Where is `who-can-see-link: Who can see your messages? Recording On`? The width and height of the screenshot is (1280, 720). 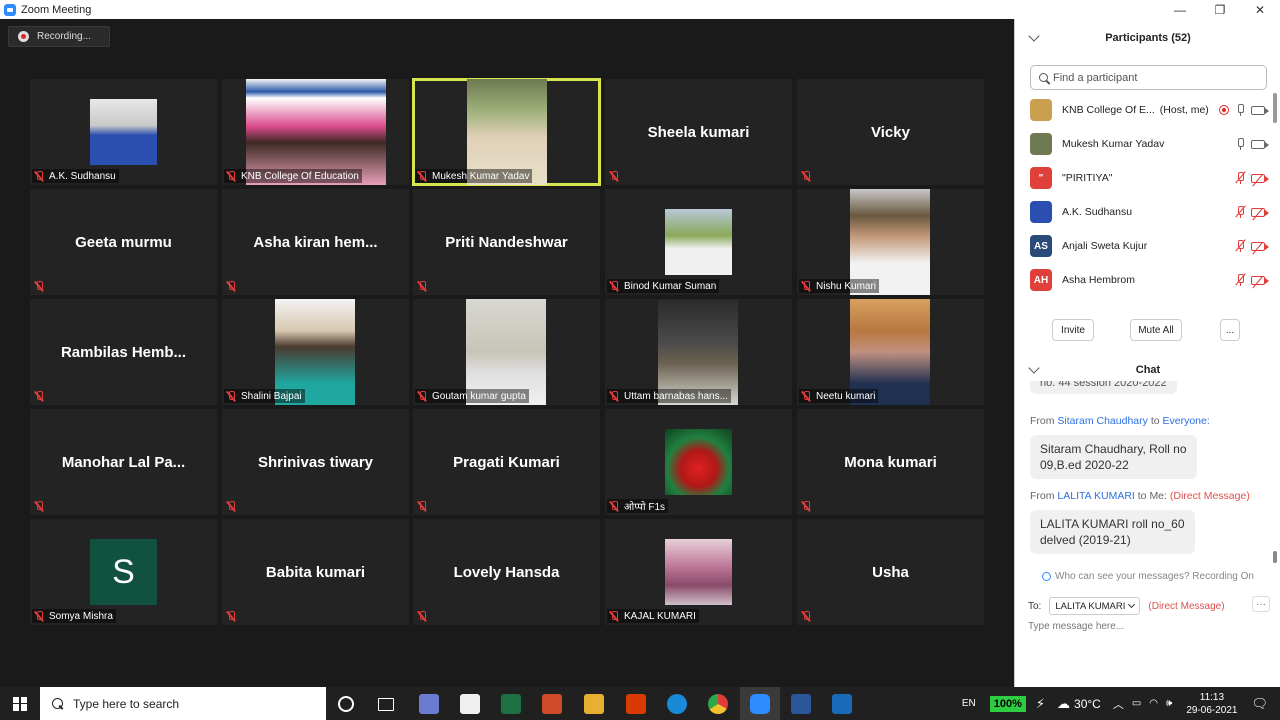
who-can-see-link: Who can see your messages? Recording On is located at coordinates (1147, 576).